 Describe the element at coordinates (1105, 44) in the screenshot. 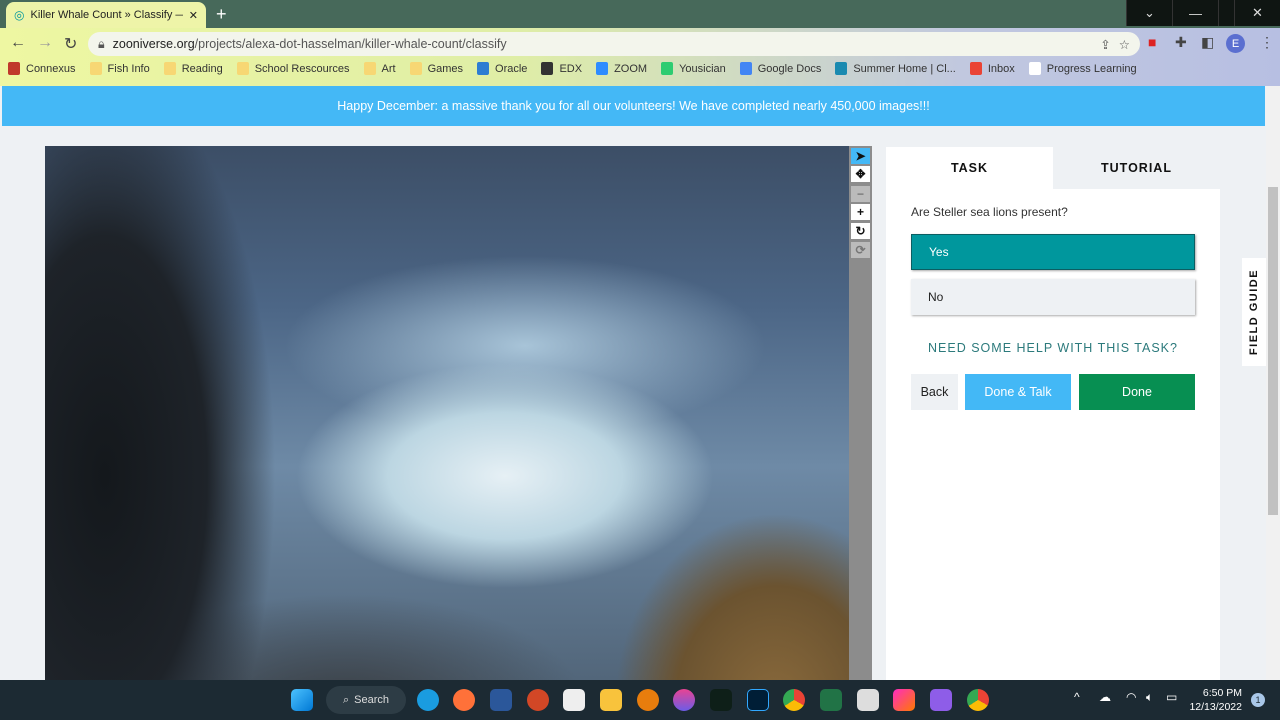

I see `share-icon: ⇪` at that location.